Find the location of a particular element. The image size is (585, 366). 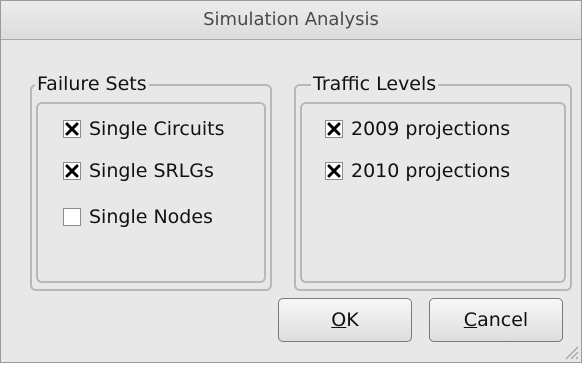

single-srlgs-checkbox is located at coordinates (72, 171).